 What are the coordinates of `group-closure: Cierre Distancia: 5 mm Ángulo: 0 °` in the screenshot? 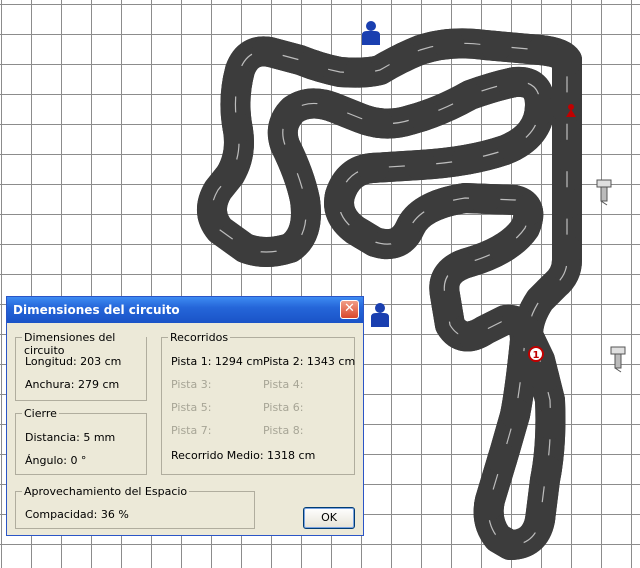 It's located at (81, 441).